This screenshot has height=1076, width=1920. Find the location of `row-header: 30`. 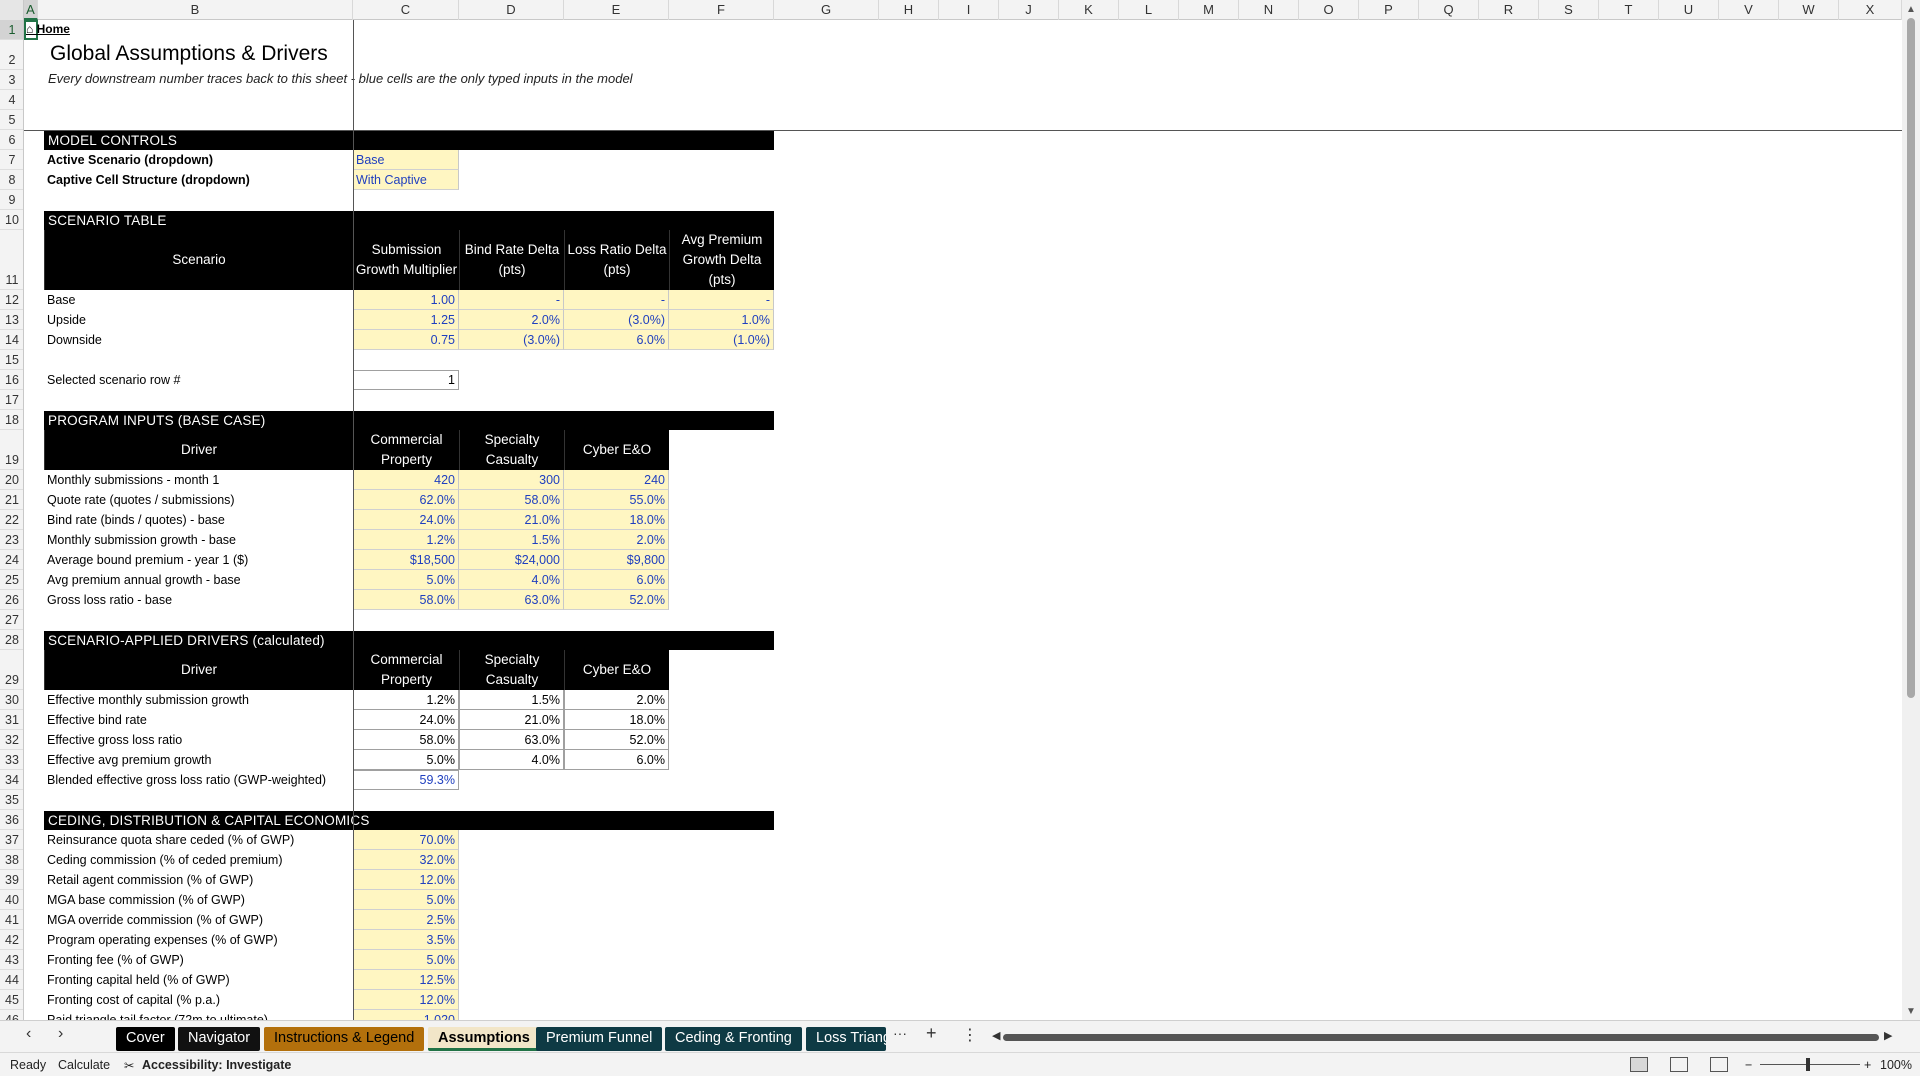

row-header: 30 is located at coordinates (11, 700).